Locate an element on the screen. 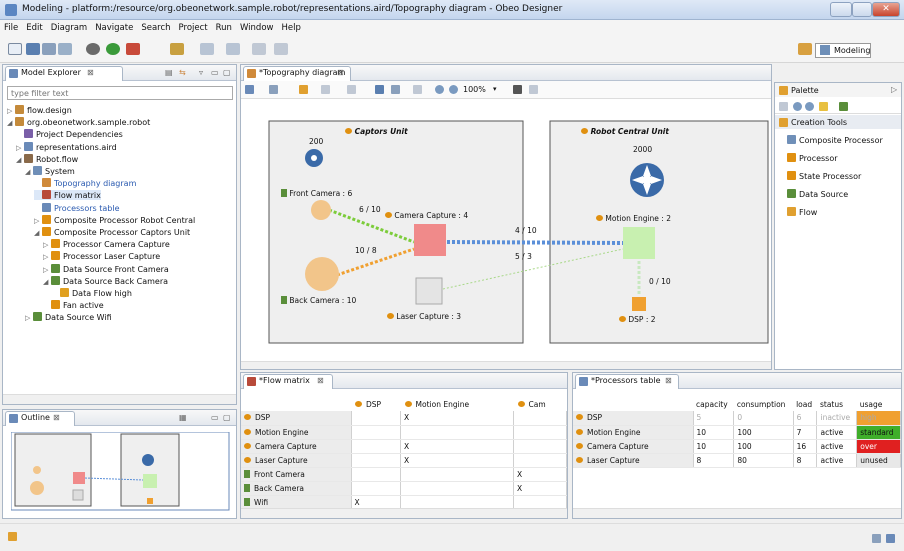  table-column-header: capacity is located at coordinates (713, 404).